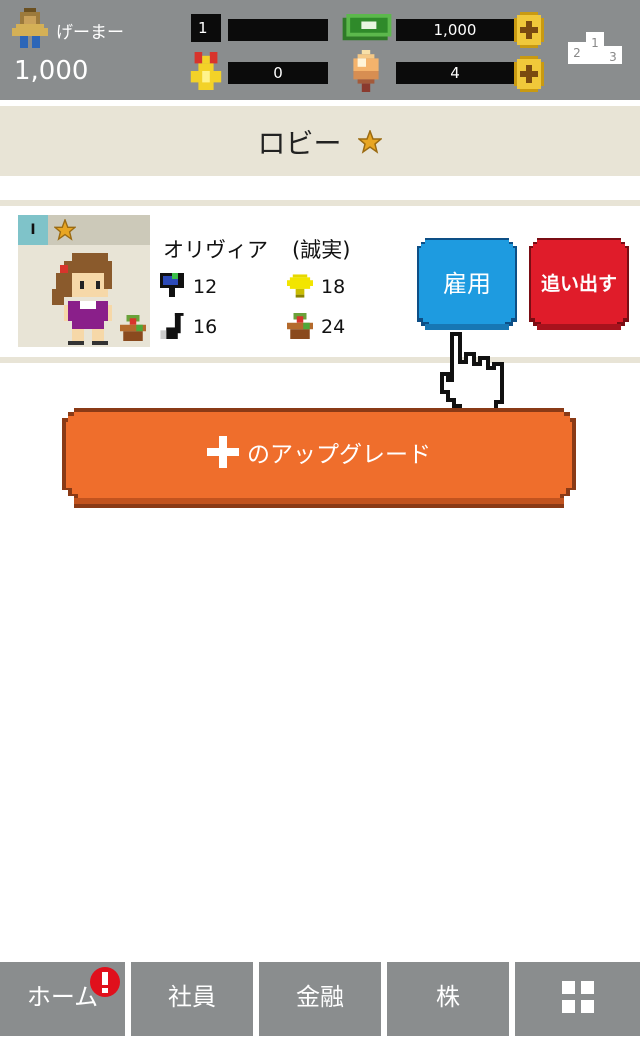 This screenshot has height=1040, width=640. What do you see at coordinates (320, 360) in the screenshot?
I see `card-divider-bottom` at bounding box center [320, 360].